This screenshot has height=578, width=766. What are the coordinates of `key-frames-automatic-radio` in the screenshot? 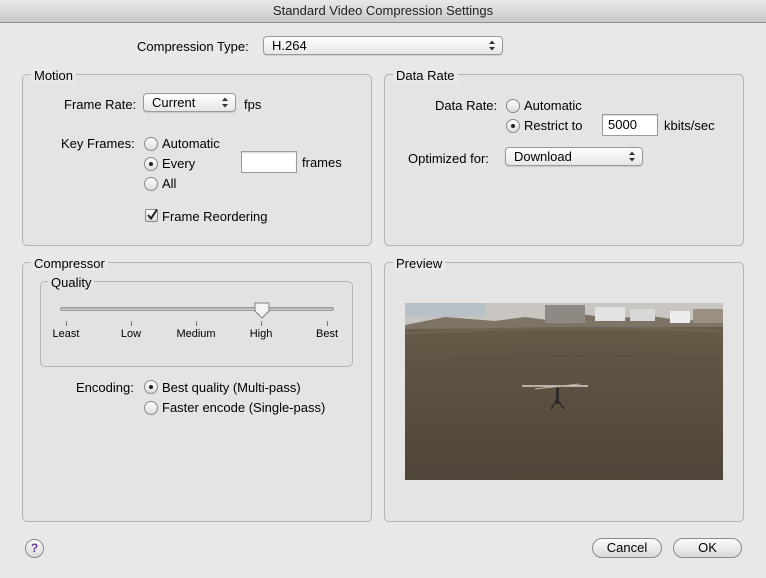 It's located at (151, 144).